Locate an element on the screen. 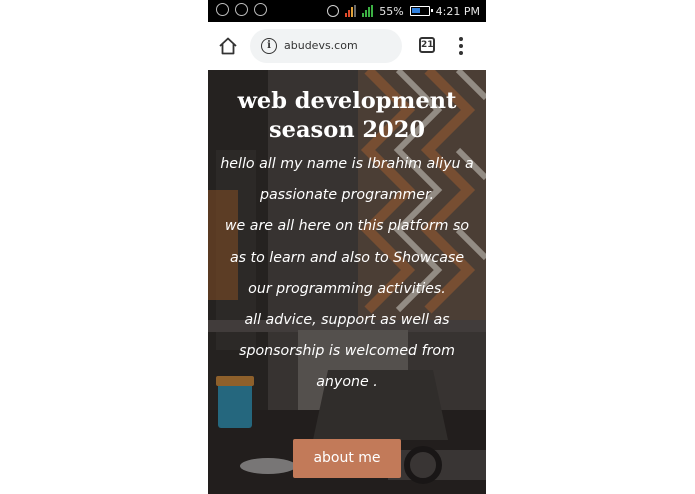 Image resolution: width=695 pixels, height=494 pixels. opera-icon is located at coordinates (260, 9).